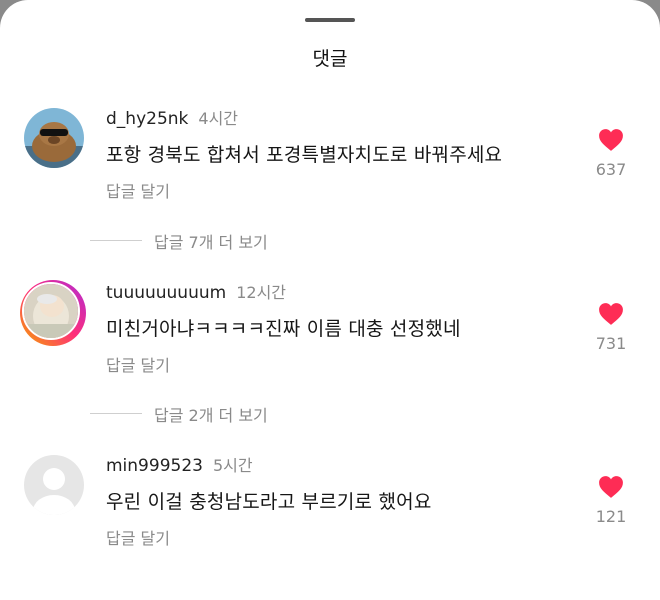 The height and width of the screenshot is (600, 660). I want to click on comment-username: tuuuuuuuuum, so click(166, 293).